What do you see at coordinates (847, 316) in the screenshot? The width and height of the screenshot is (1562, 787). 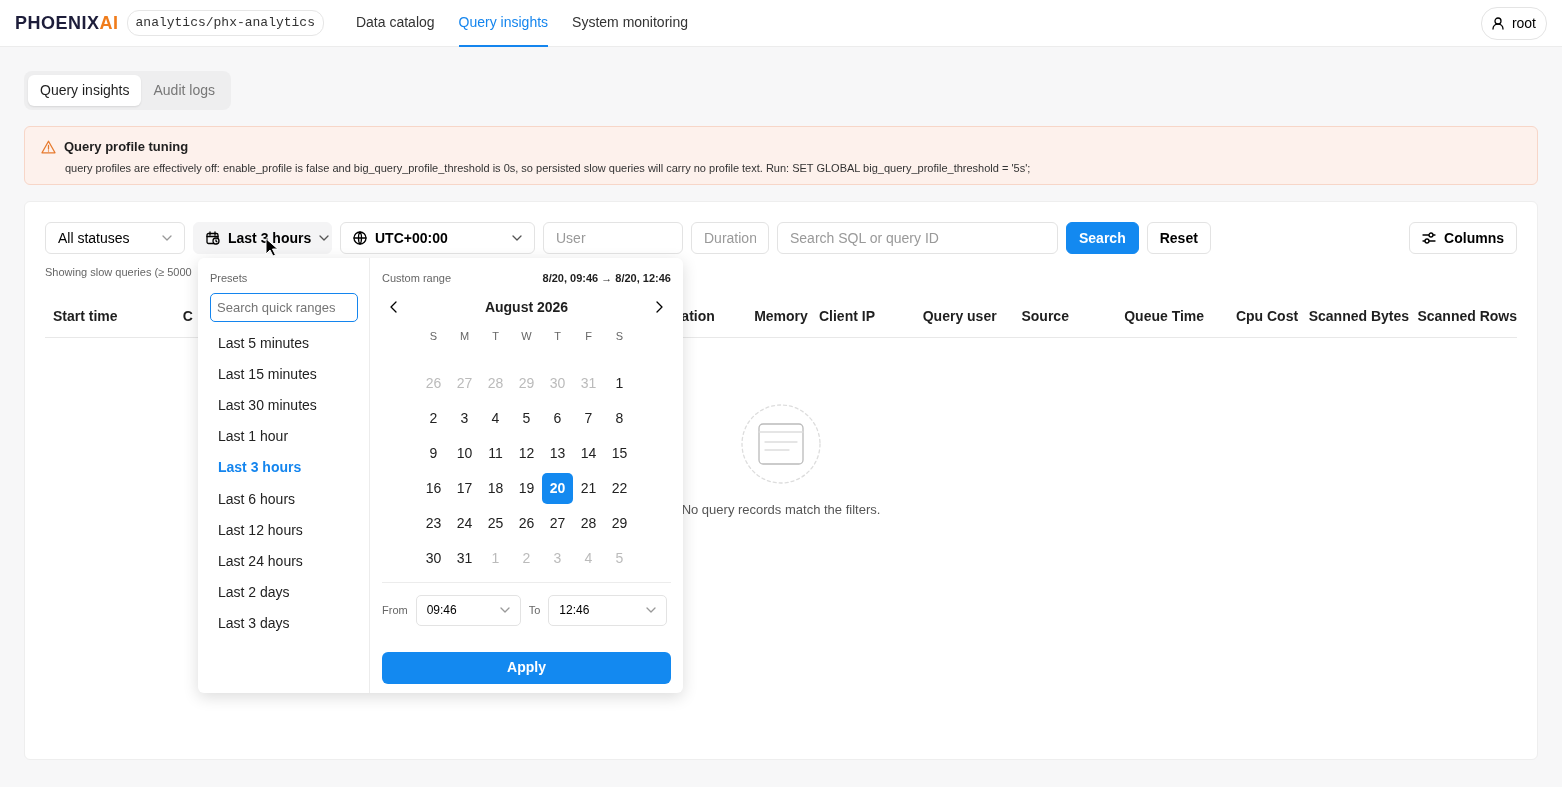 I see `column-header: Client IP` at bounding box center [847, 316].